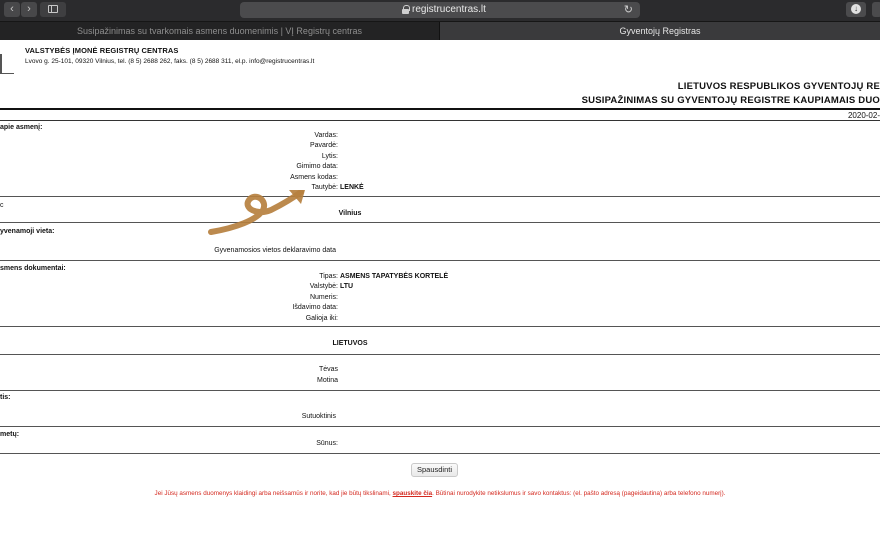  Describe the element at coordinates (317, 166) in the screenshot. I see `field-label-birth-date: Gimimo data:` at that location.